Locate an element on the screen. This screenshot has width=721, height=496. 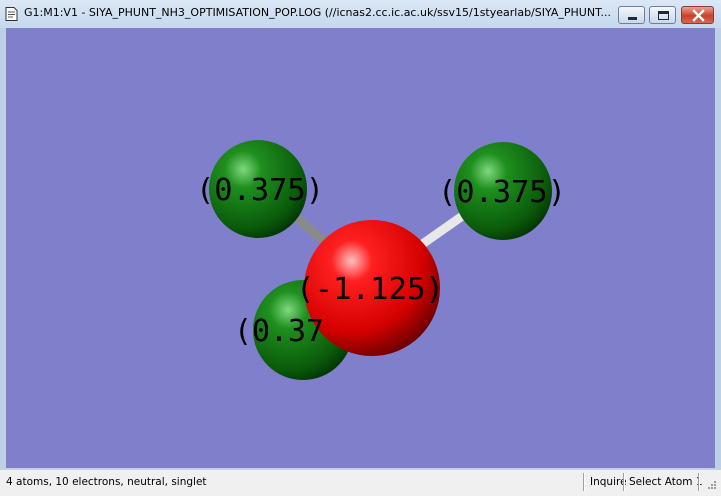
charge-label-nitrogen: (-1.125) is located at coordinates (370, 289).